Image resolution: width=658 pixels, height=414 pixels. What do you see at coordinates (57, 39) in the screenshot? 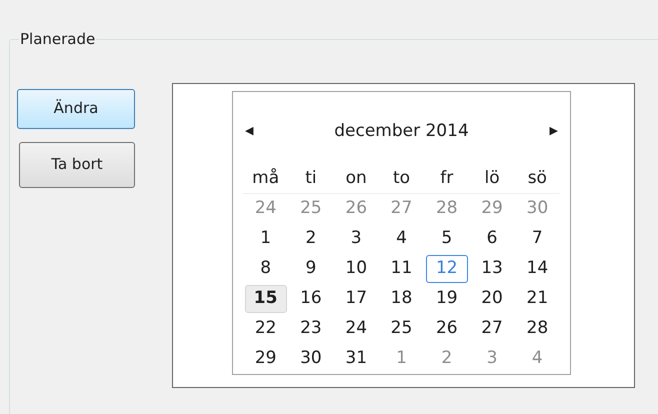
I see `group-title: Planerade` at bounding box center [57, 39].